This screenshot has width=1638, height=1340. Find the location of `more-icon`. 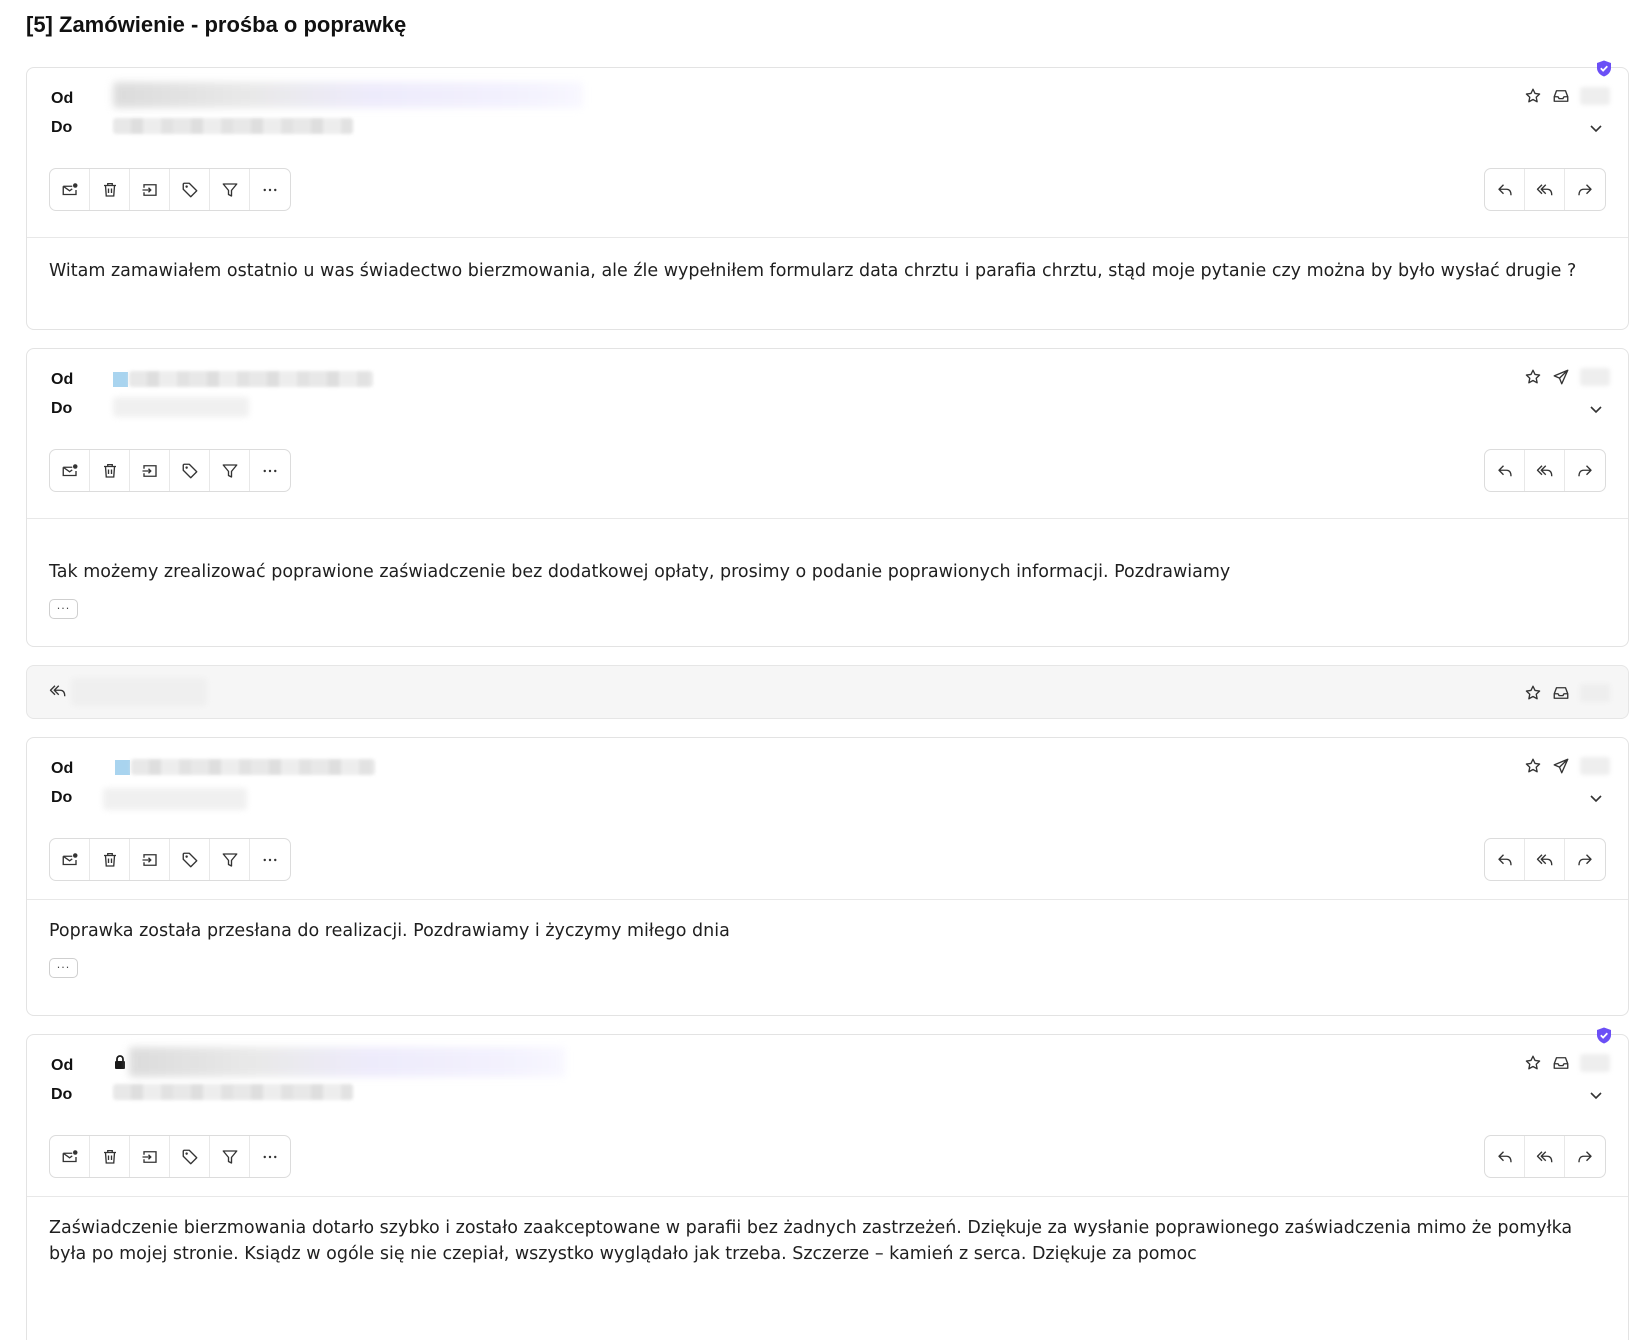

more-icon is located at coordinates (270, 859).